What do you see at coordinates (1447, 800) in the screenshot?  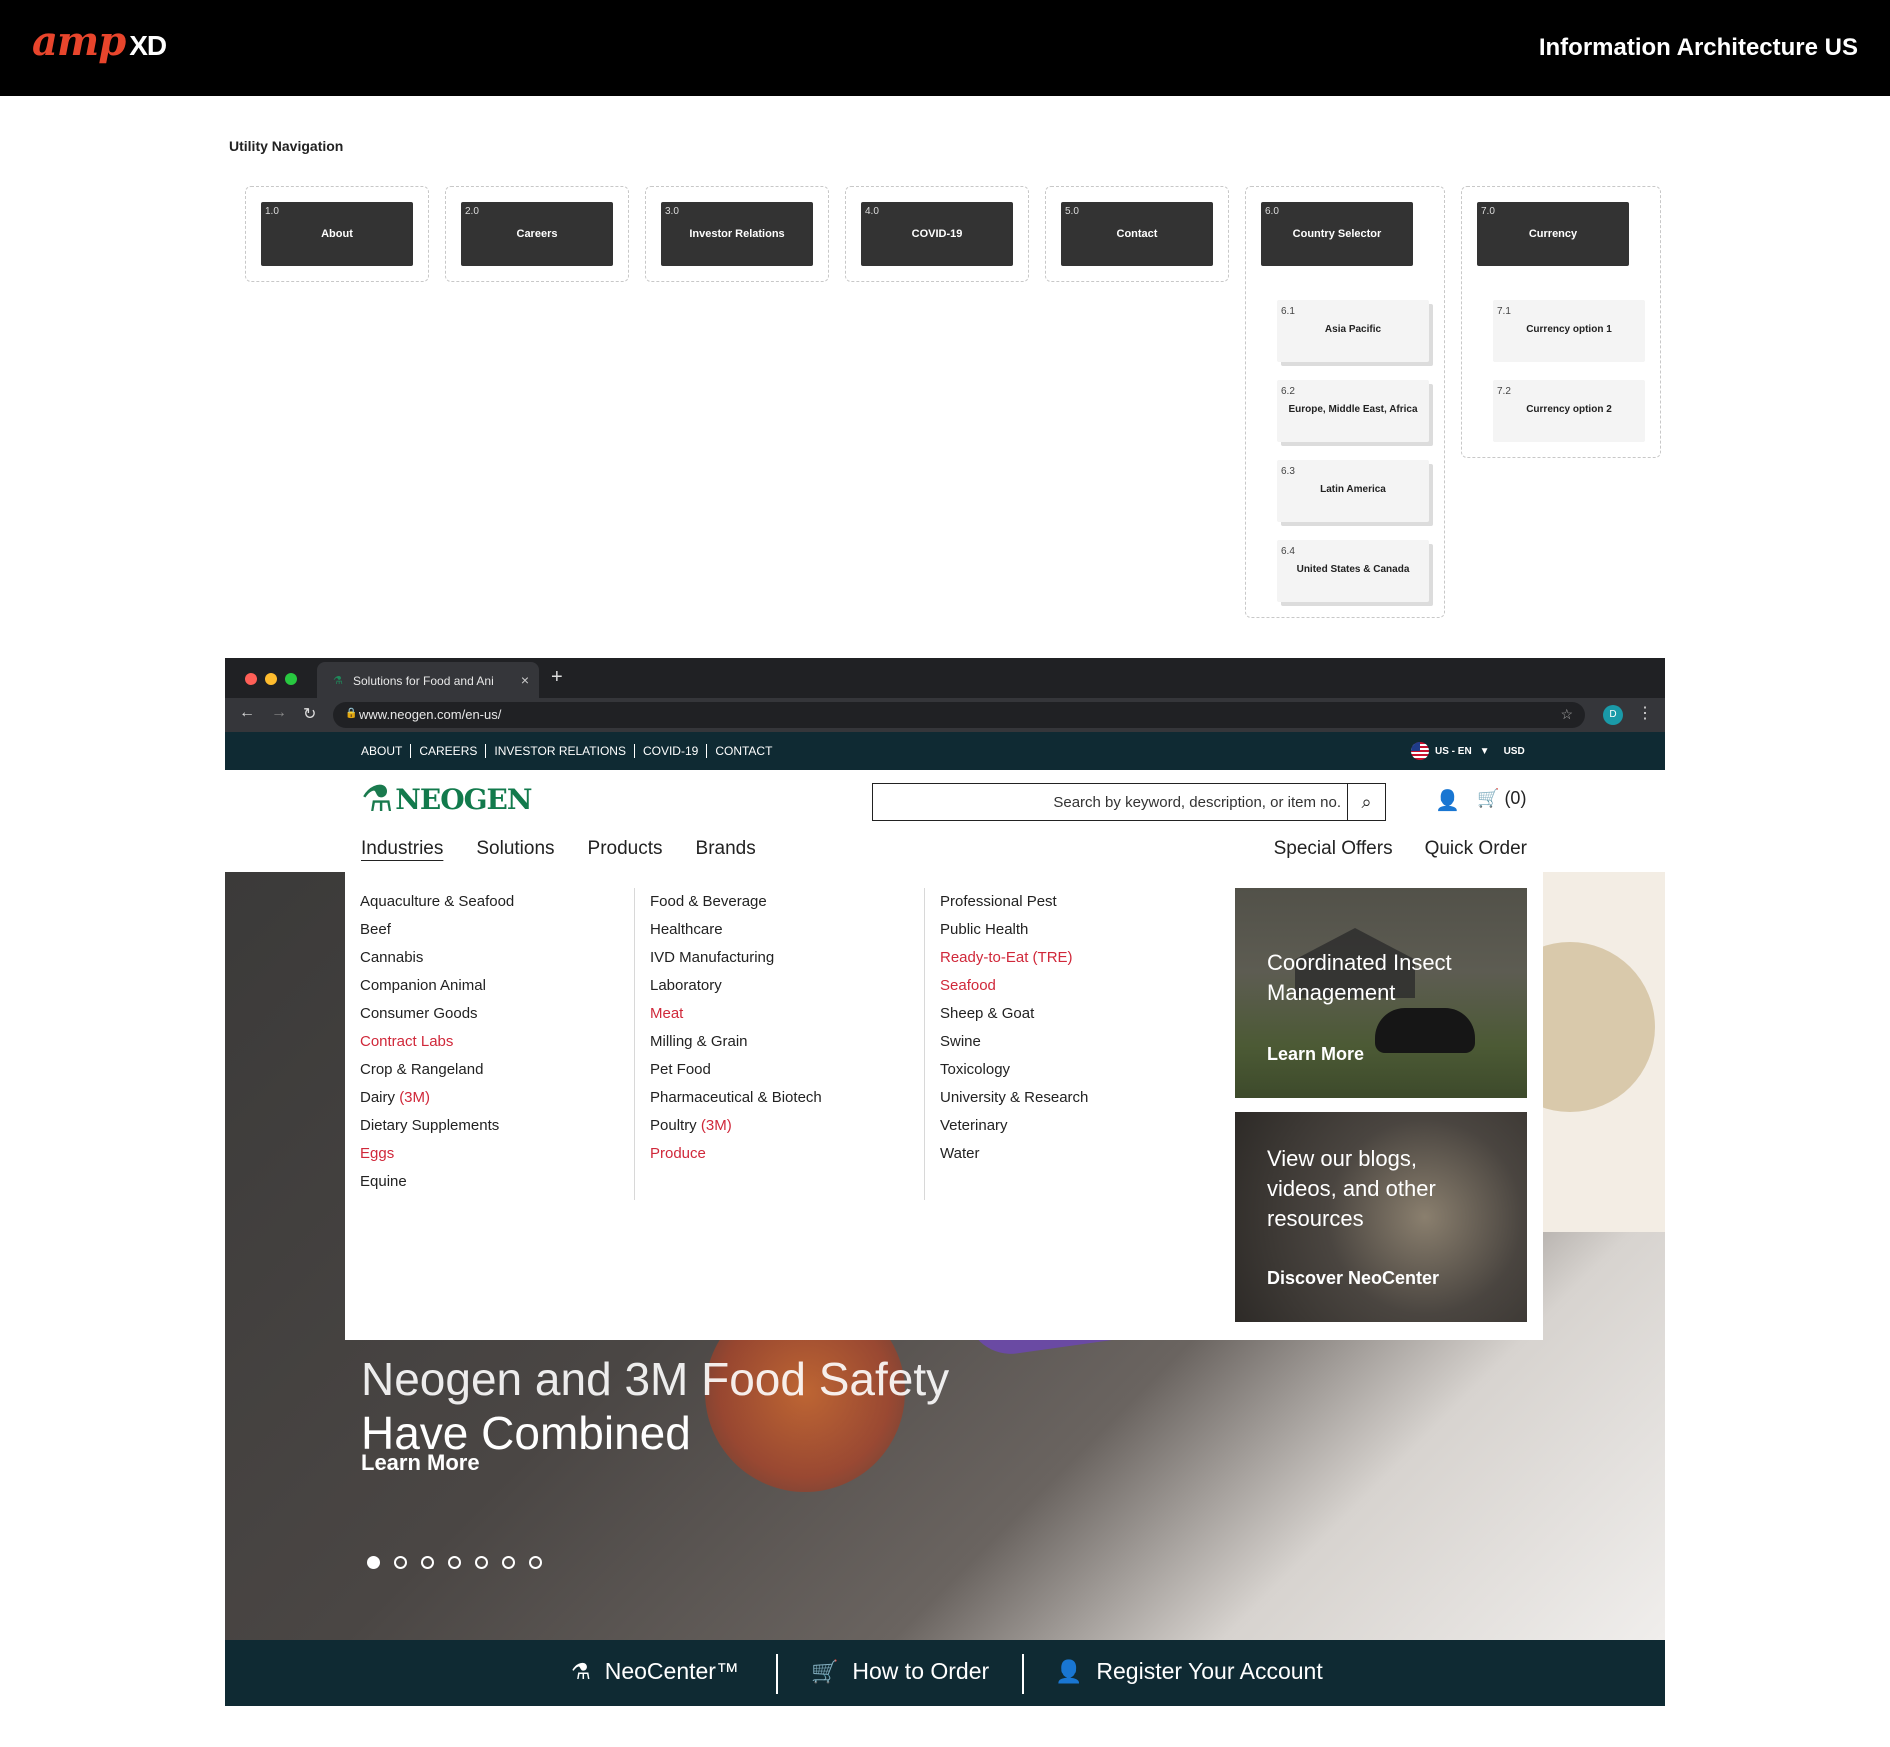 I see `account-icon: 👤` at bounding box center [1447, 800].